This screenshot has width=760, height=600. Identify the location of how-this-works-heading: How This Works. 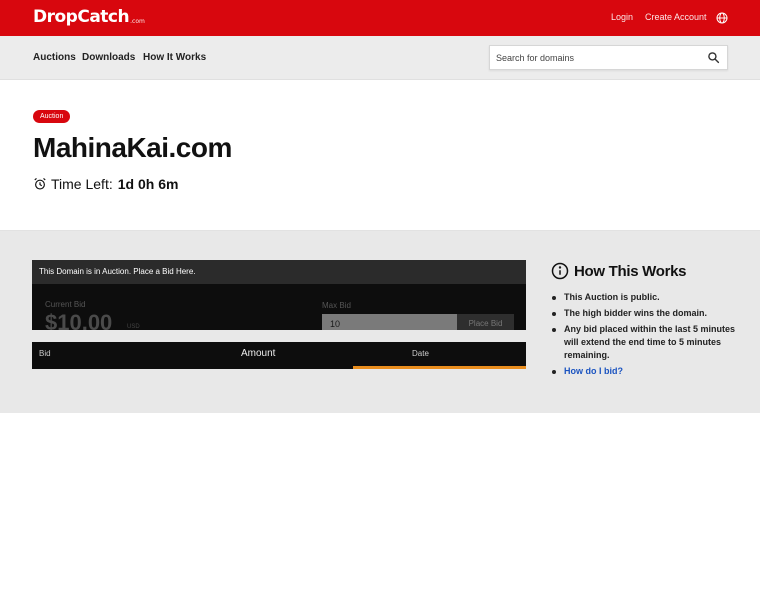
(646, 271).